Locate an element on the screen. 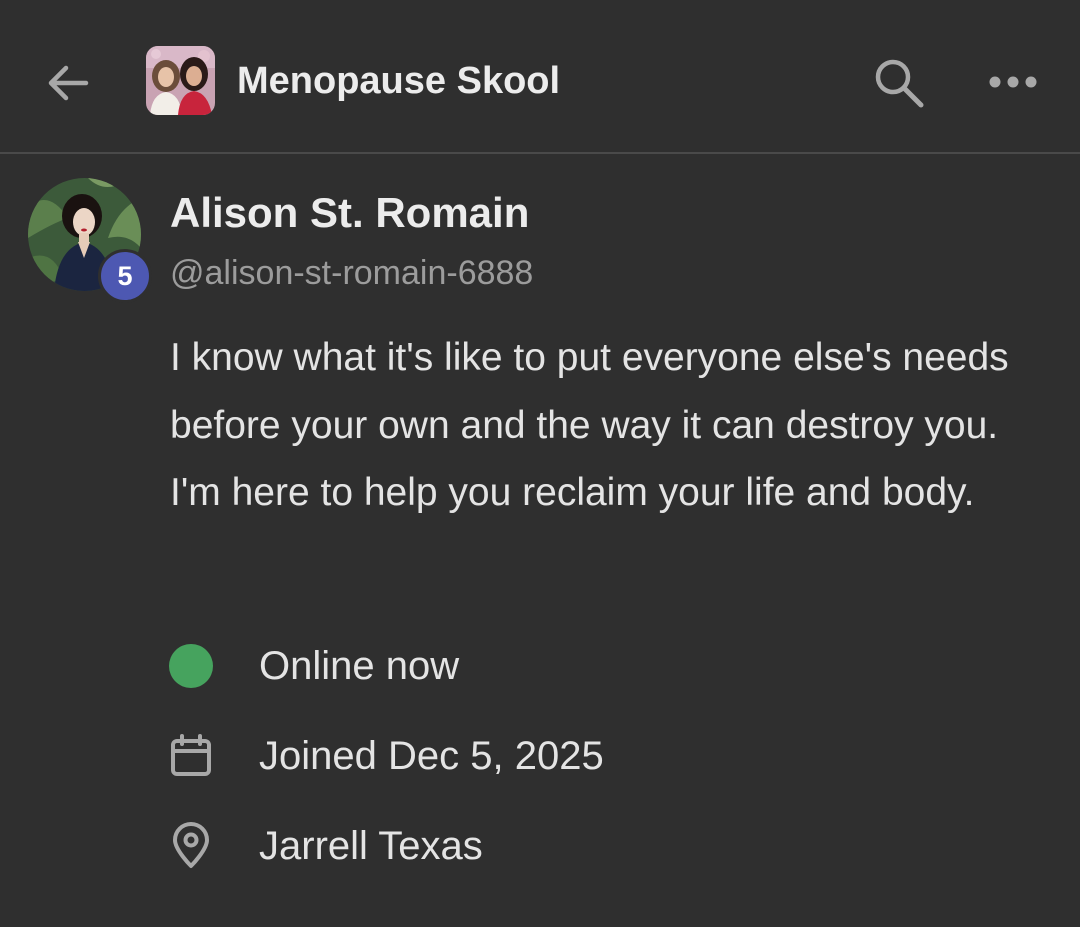 This screenshot has height=927, width=1080. group-photo is located at coordinates (180, 80).